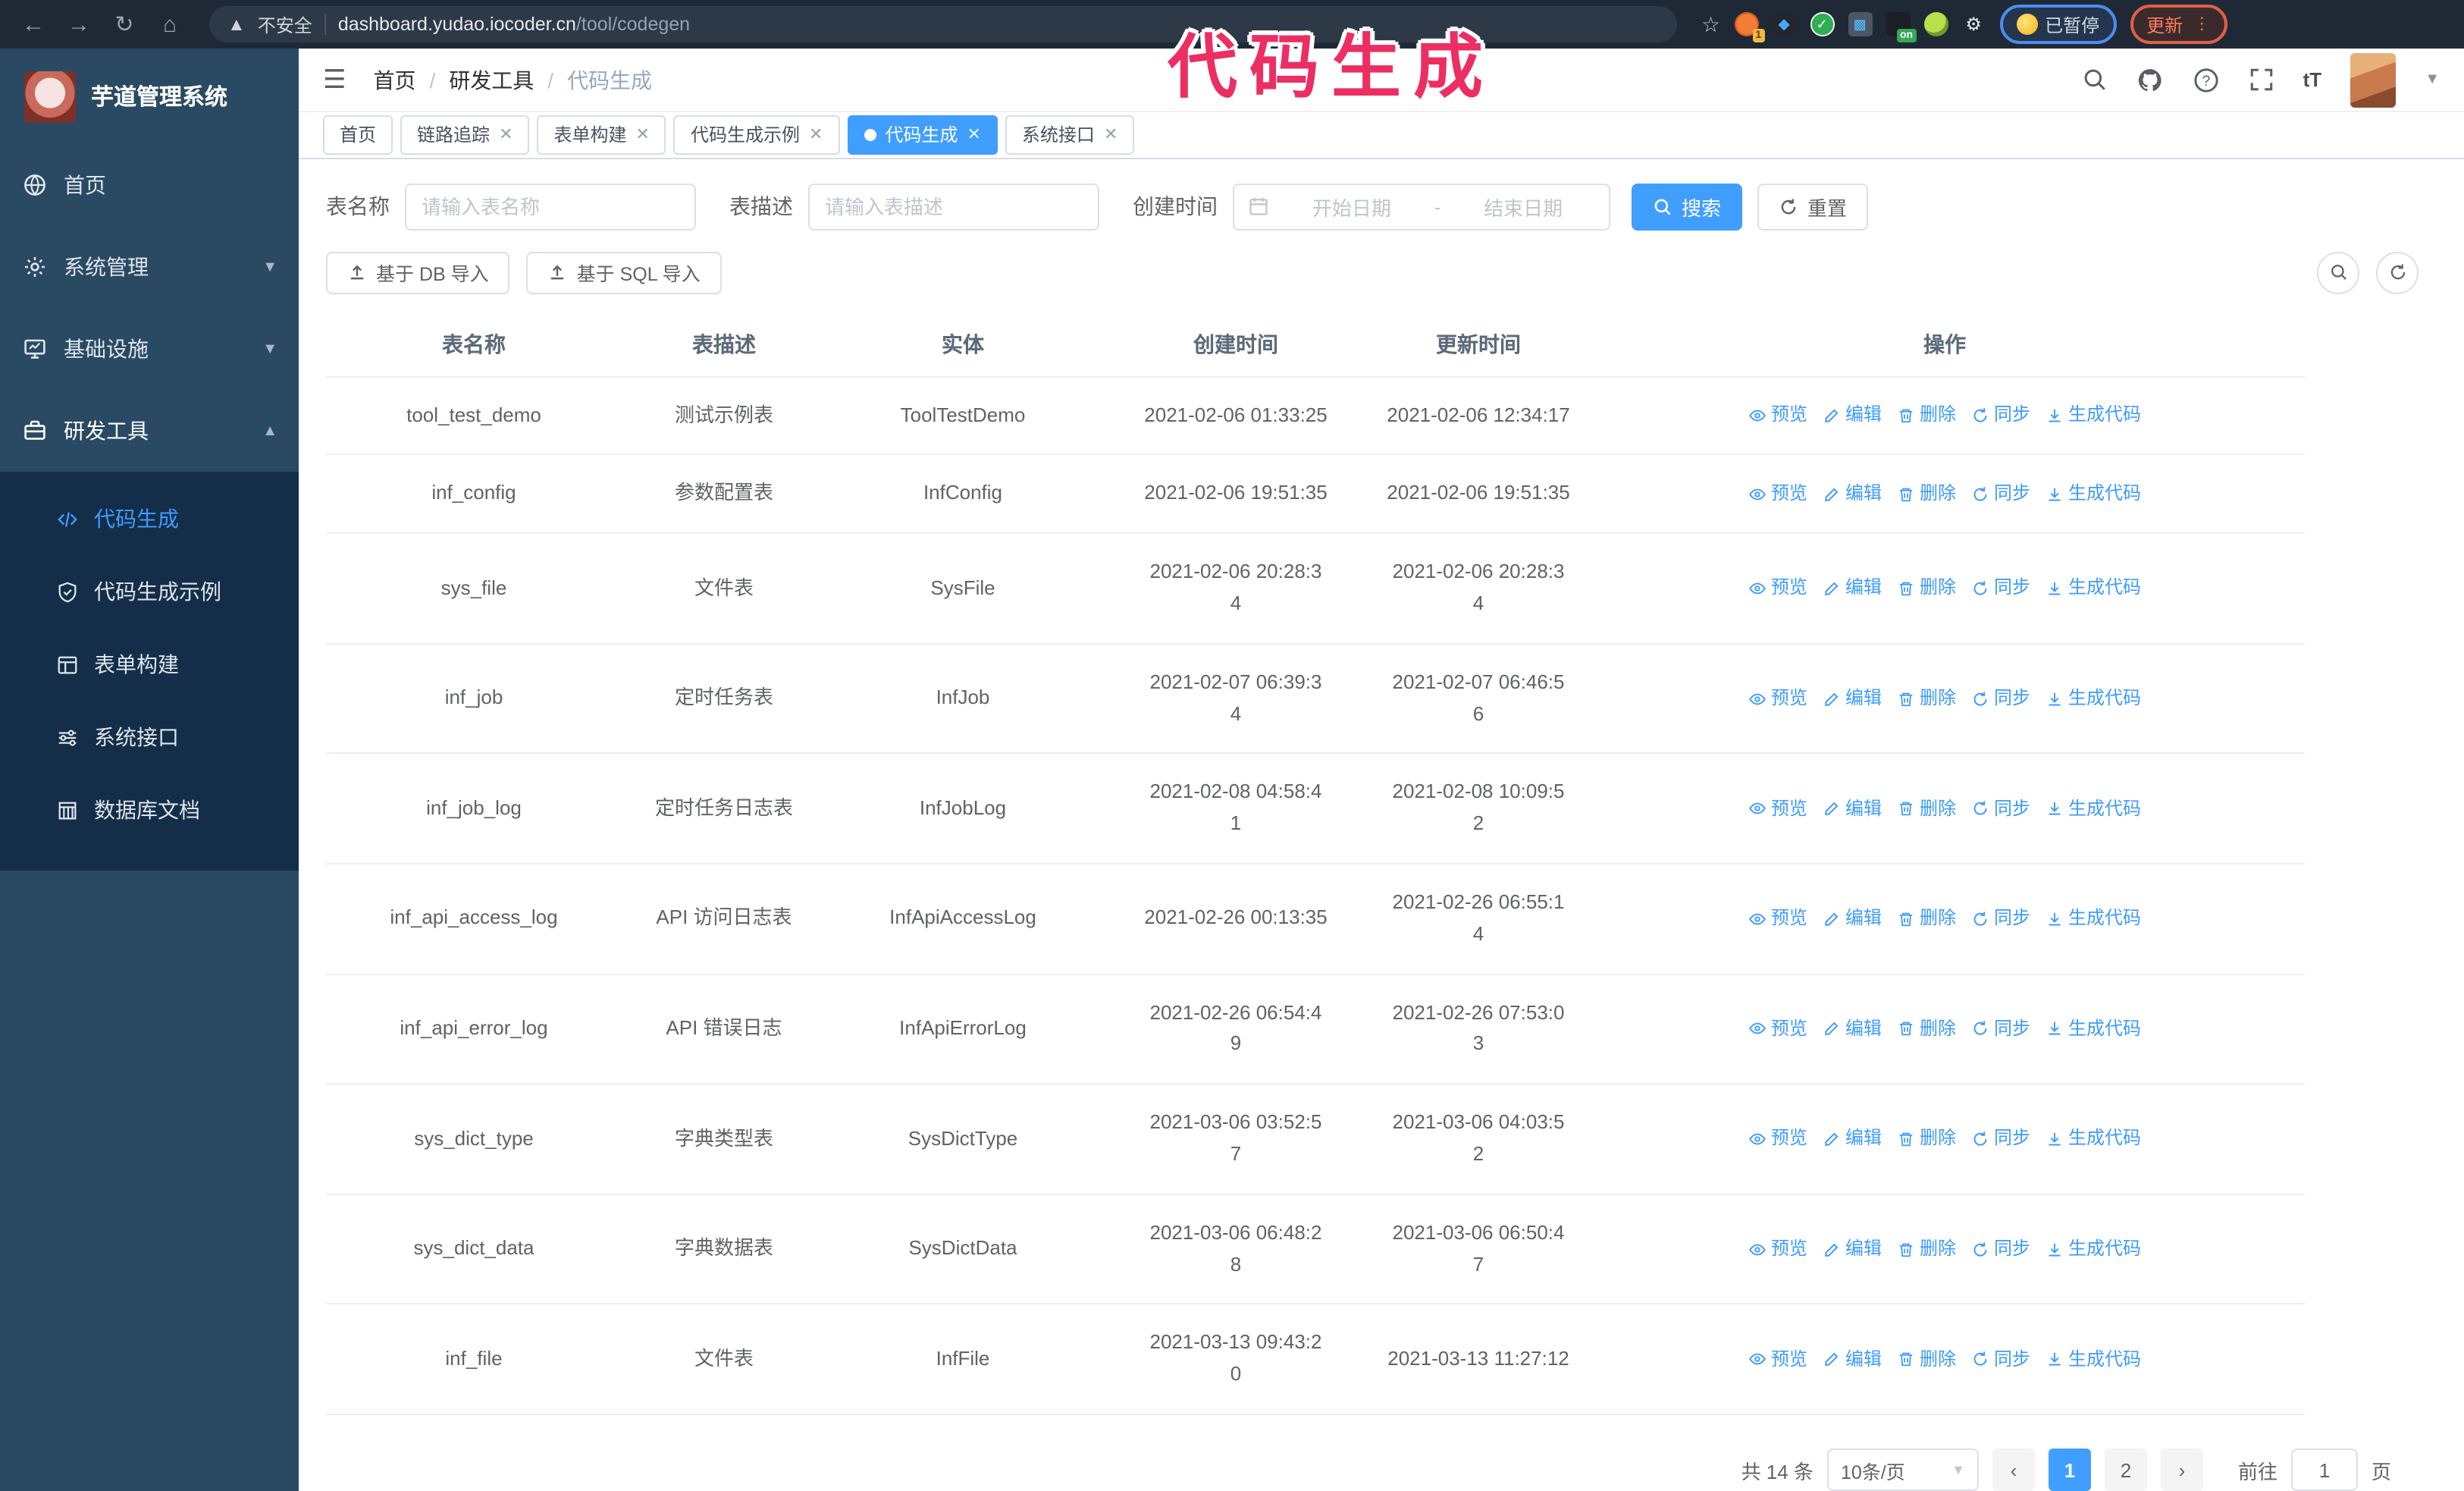  What do you see at coordinates (1749, 27) in the screenshot?
I see `extension-icon-orange: 1` at bounding box center [1749, 27].